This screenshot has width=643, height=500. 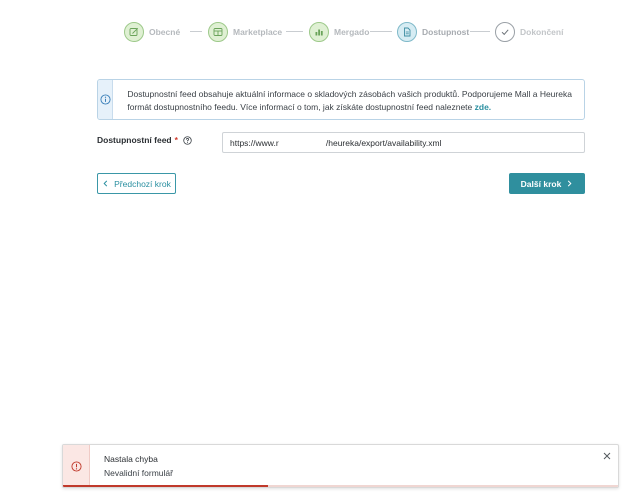 What do you see at coordinates (607, 456) in the screenshot?
I see `close-icon` at bounding box center [607, 456].